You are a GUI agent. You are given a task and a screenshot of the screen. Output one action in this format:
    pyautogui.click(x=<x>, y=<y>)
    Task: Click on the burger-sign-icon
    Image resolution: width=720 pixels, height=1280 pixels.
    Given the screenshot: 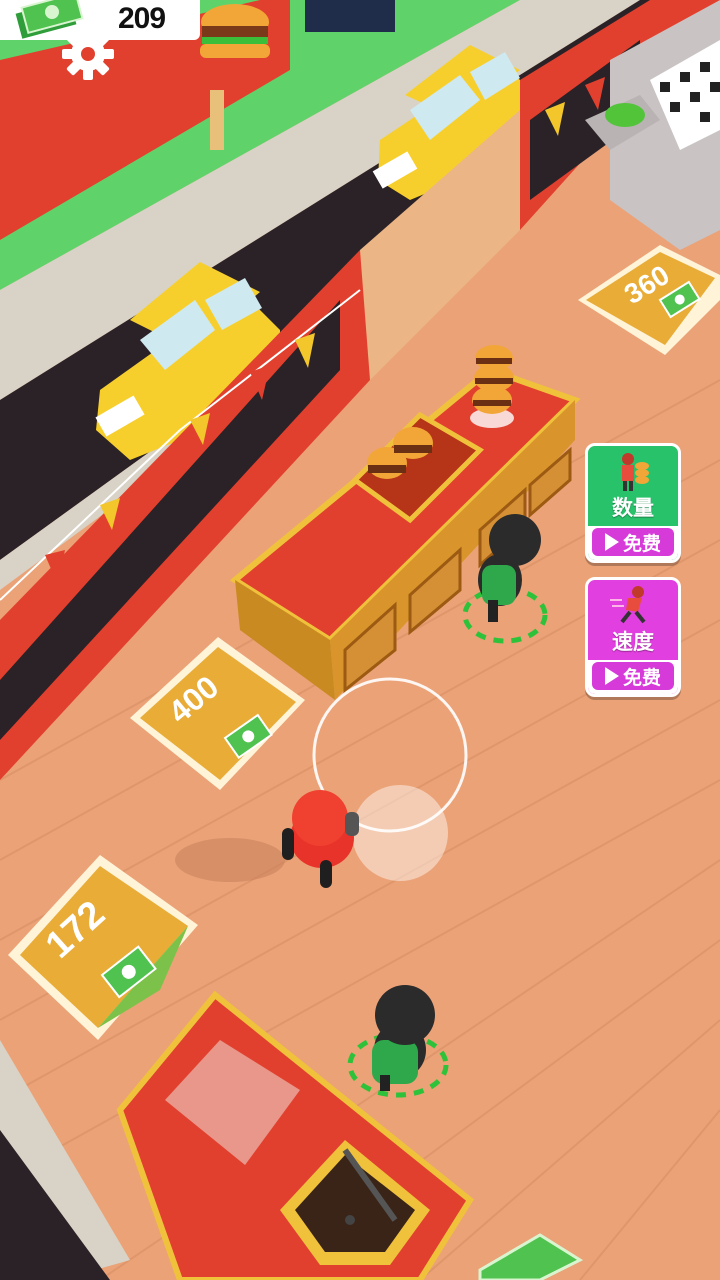 What is the action you would take?
    pyautogui.click(x=235, y=31)
    